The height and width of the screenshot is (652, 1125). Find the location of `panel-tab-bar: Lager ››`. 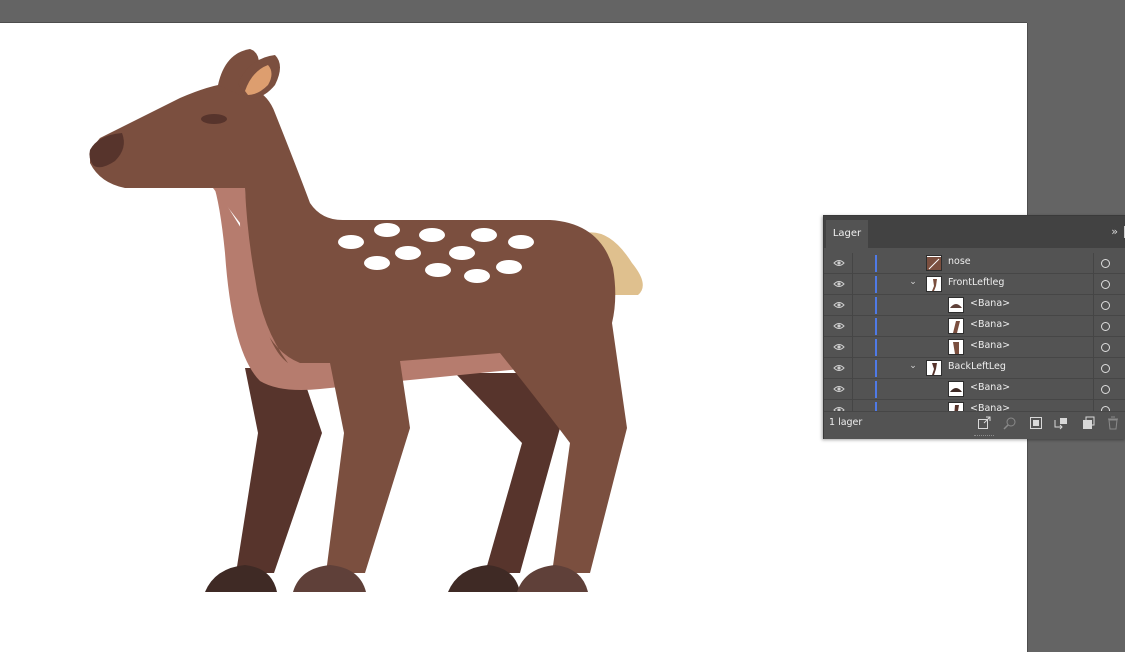

panel-tab-bar: Lager ›› is located at coordinates (974, 232).